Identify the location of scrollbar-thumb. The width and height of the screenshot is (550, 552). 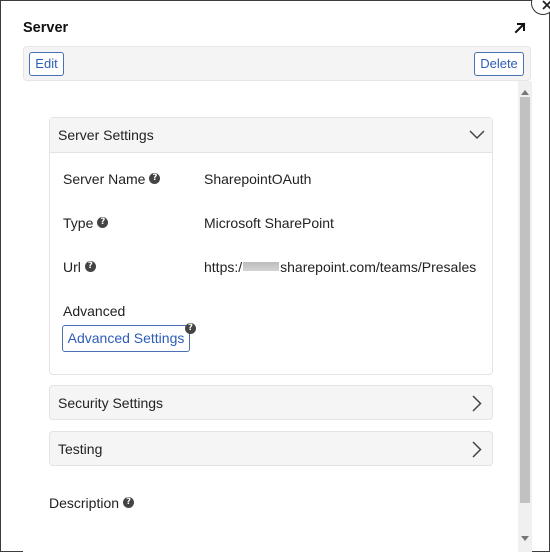
(525, 300).